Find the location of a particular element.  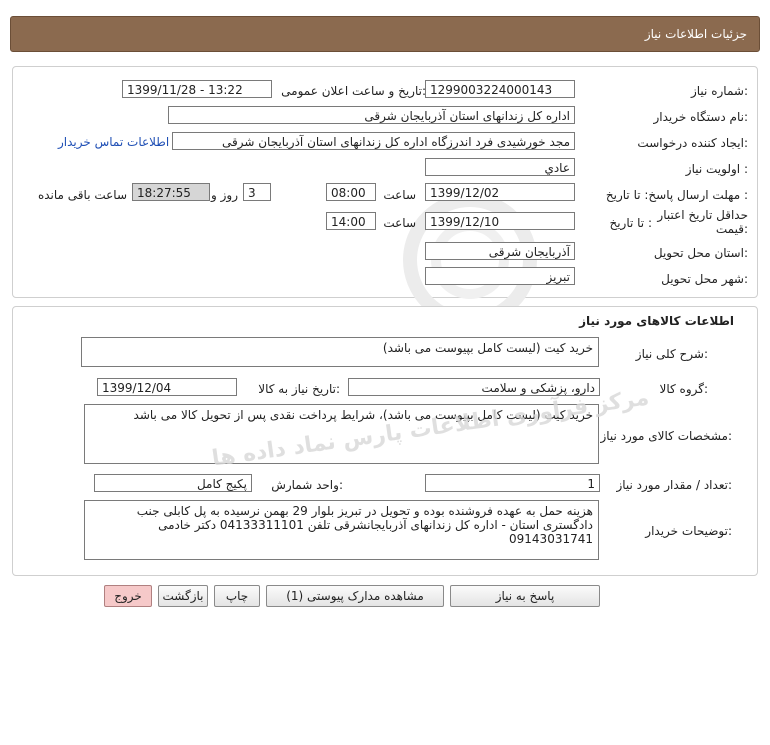

buyer-notes-label: توضیحات خریدار: is located at coordinates (688, 531).